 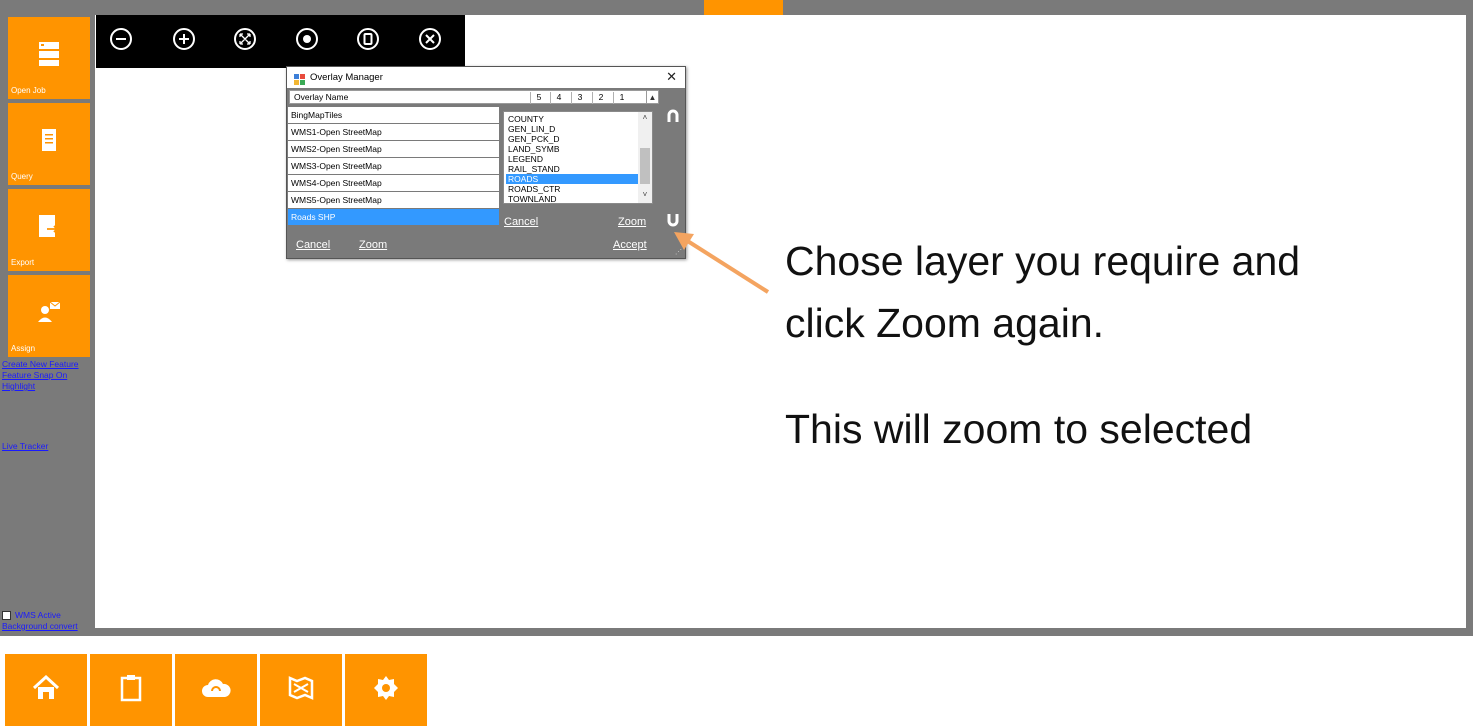 I want to click on highlight-link: Highlight, so click(x=18, y=386).